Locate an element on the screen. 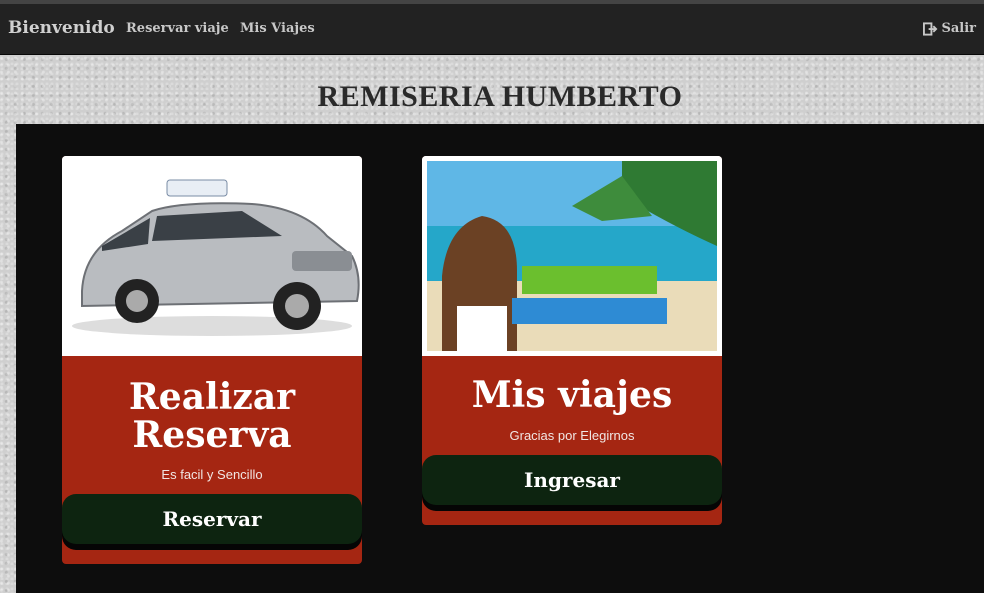 This screenshot has height=593, width=984. beach-image is located at coordinates (572, 256).